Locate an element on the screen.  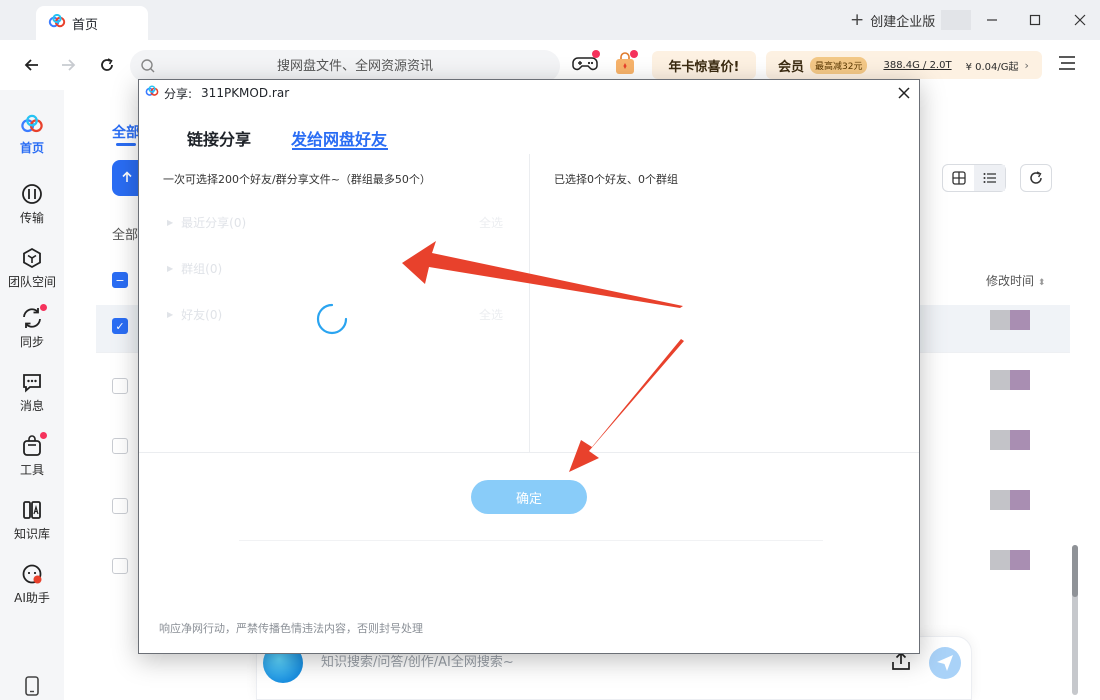
vip-membership-button: 会员 最高减32元 388.4G / 2.0T ¥ 0.04/G起 › is located at coordinates (904, 65).